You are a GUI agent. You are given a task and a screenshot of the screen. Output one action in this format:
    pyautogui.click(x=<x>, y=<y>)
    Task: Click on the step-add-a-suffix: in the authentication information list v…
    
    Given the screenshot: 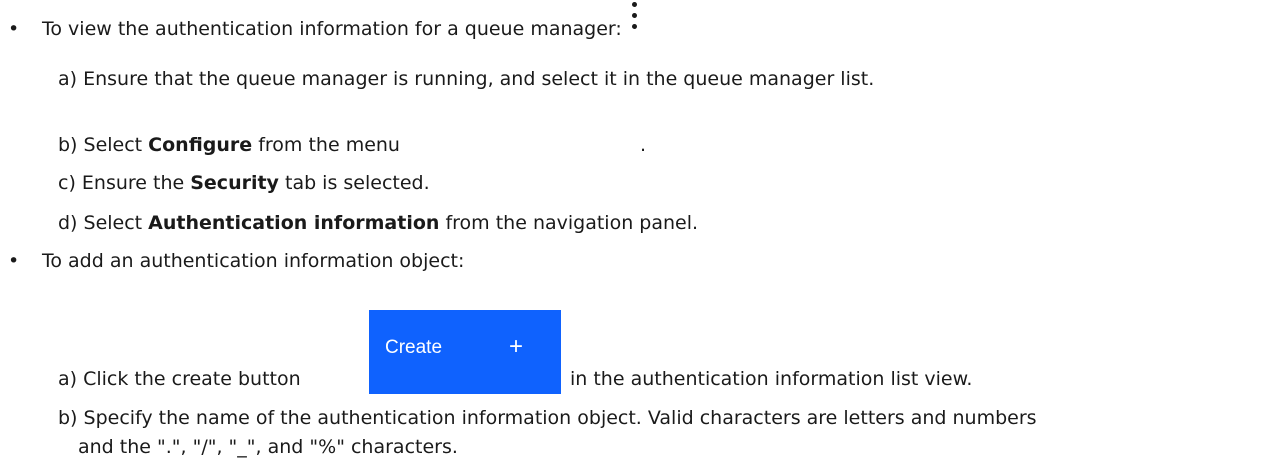 What is the action you would take?
    pyautogui.click(x=771, y=379)
    